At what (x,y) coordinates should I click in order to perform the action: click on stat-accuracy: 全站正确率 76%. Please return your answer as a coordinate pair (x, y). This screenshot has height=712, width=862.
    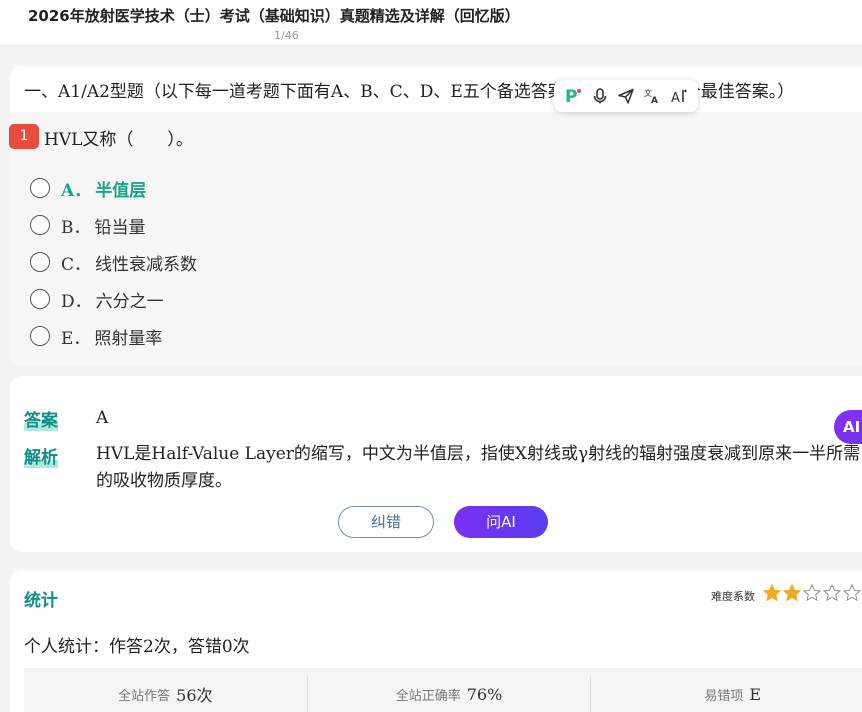
    Looking at the image, I should click on (450, 694).